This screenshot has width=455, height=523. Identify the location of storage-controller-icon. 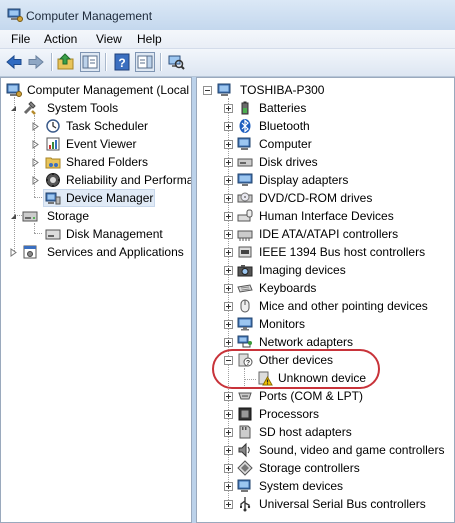
(245, 468).